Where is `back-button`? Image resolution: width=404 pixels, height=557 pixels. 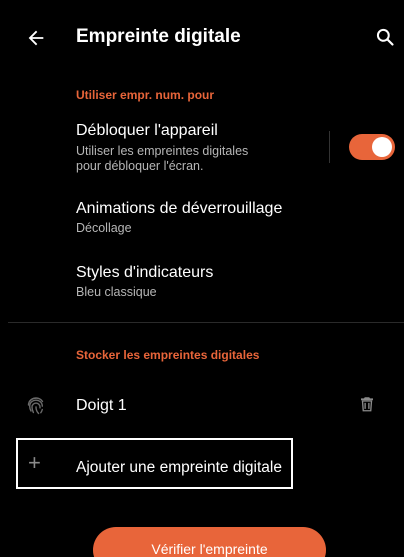 back-button is located at coordinates (36, 38).